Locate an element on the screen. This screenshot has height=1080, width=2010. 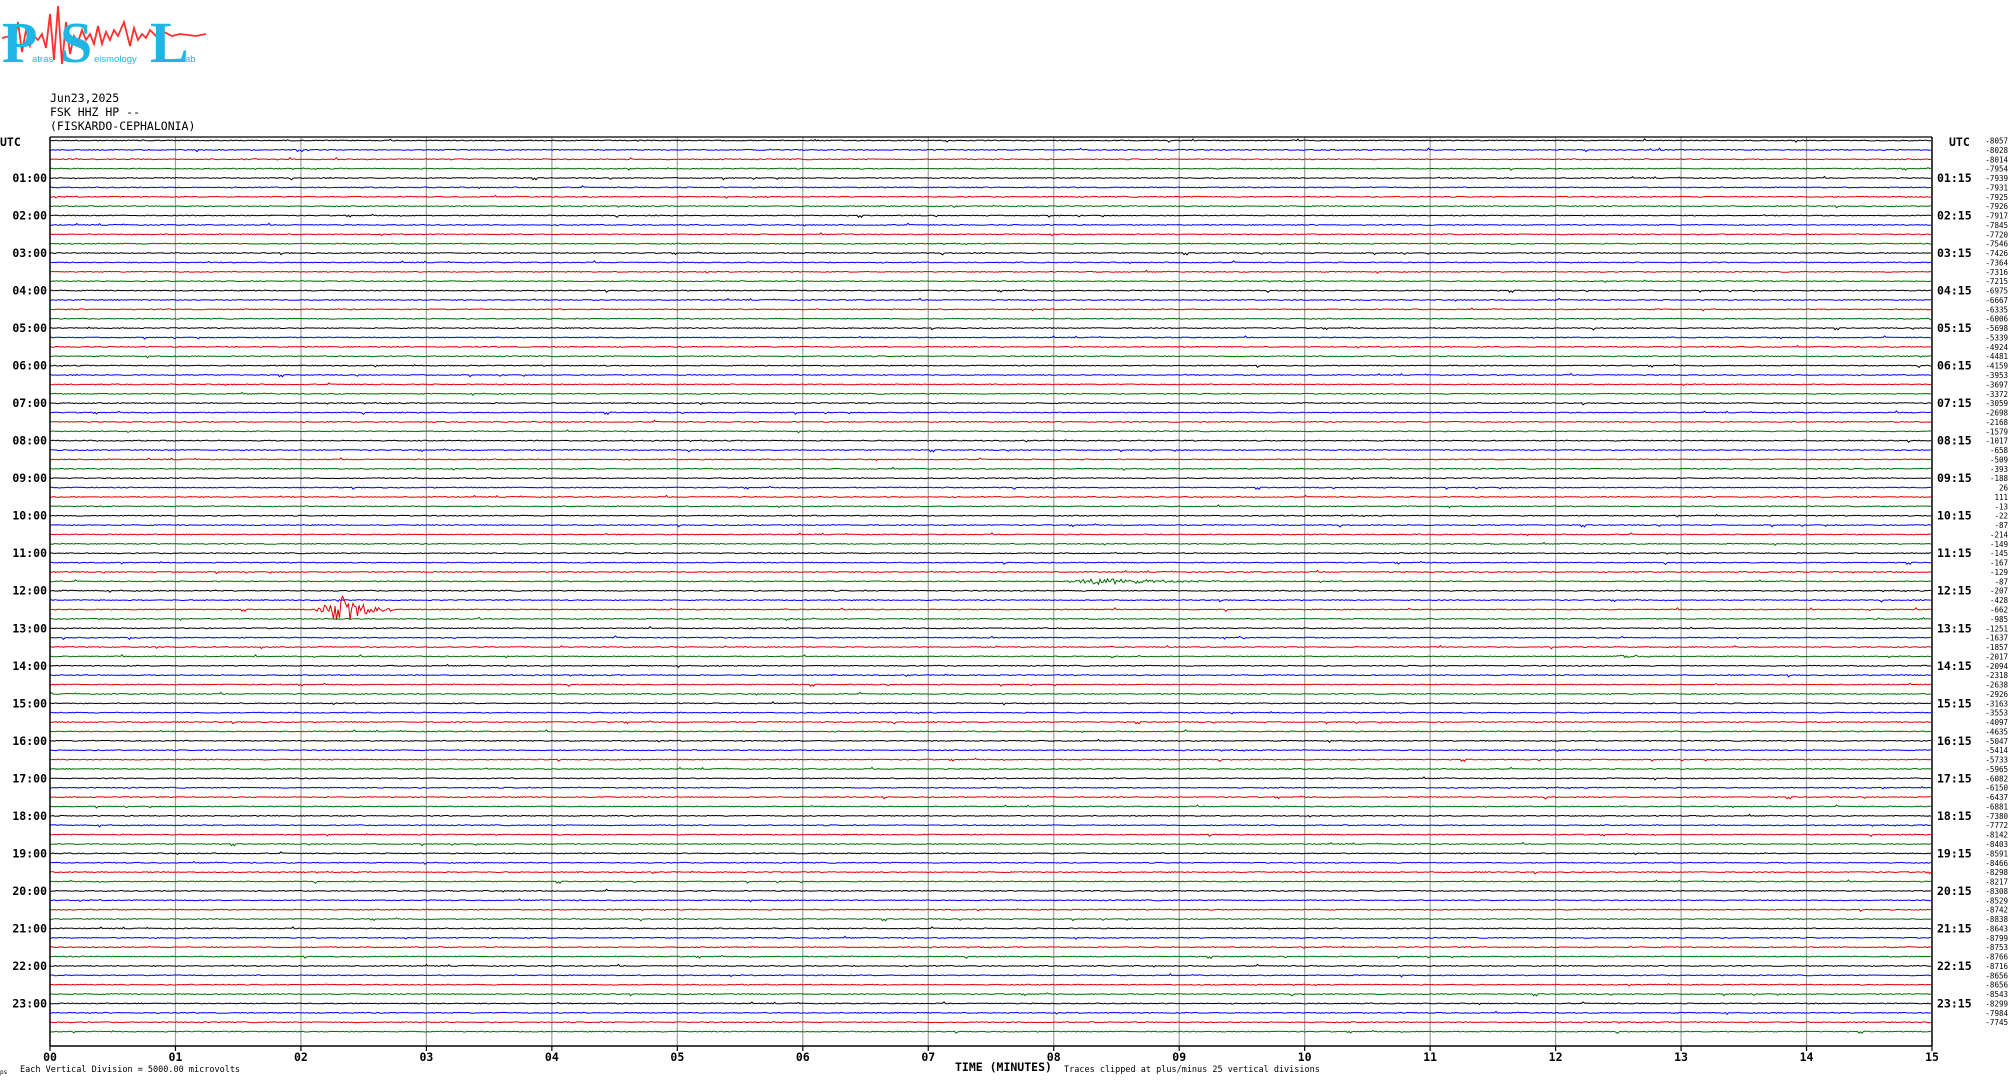
trace-offset-value: -7917 is located at coordinates (1996, 216).